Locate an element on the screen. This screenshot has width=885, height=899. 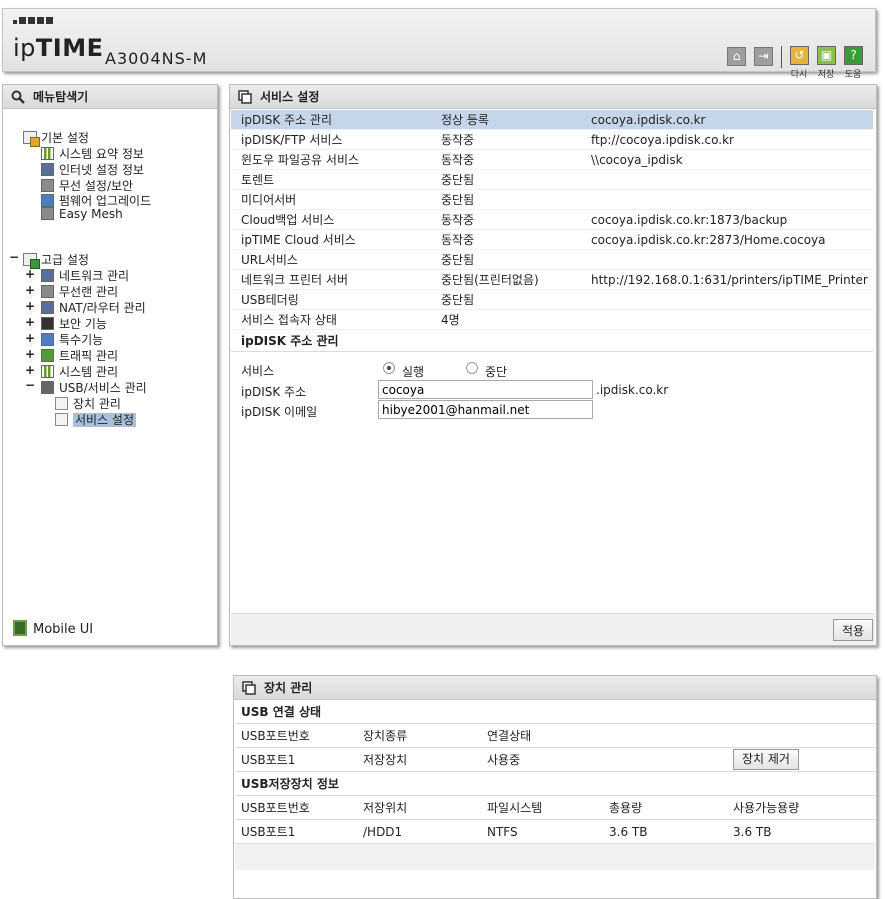
service-row: 서비스 접속자 상태 4명 is located at coordinates (552, 320).